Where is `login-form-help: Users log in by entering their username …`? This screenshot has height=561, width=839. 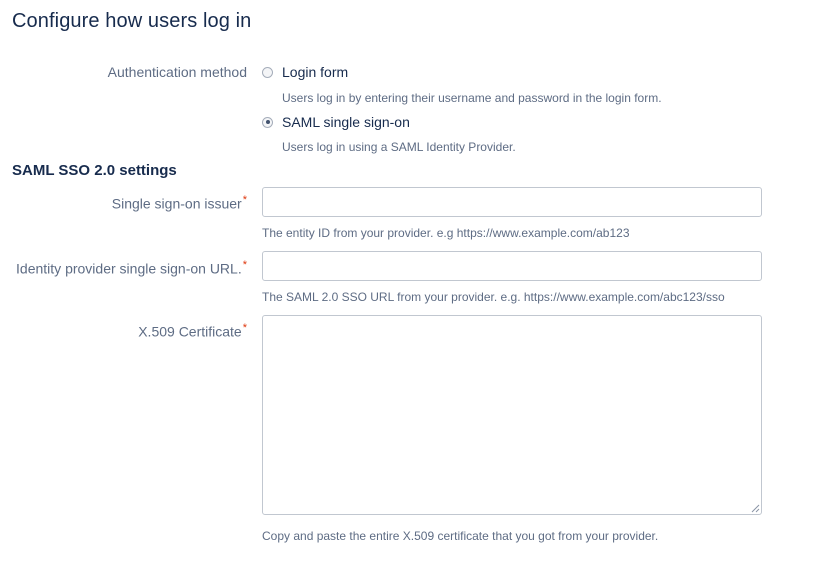
login-form-help: Users log in by entering their username … is located at coordinates (472, 98).